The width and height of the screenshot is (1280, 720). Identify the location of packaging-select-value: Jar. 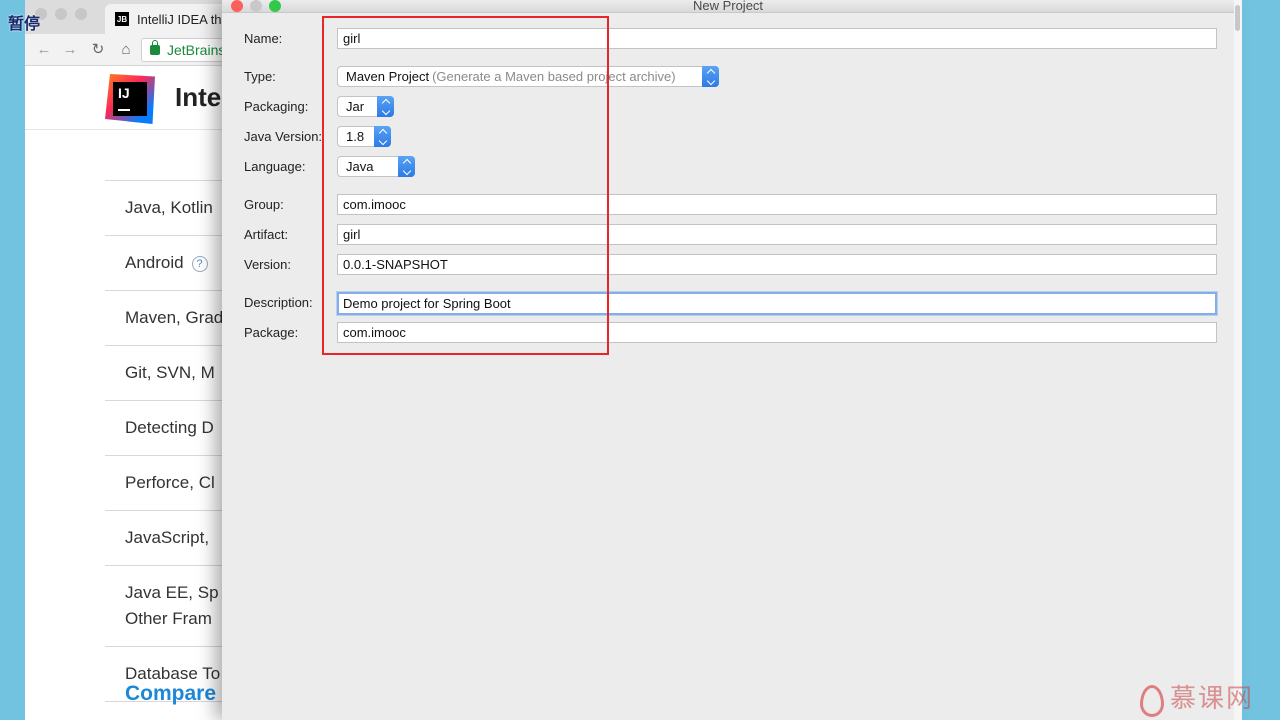
(355, 106).